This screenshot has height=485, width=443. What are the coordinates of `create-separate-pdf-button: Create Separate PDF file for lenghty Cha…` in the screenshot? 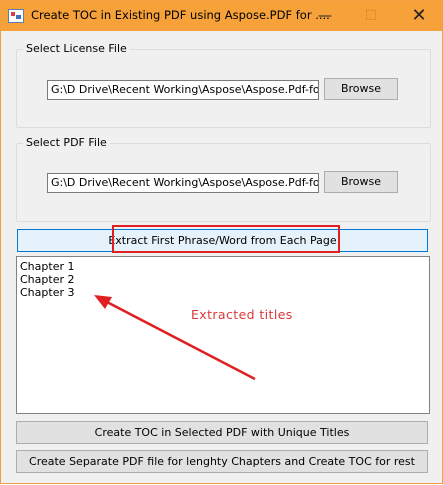 It's located at (222, 461).